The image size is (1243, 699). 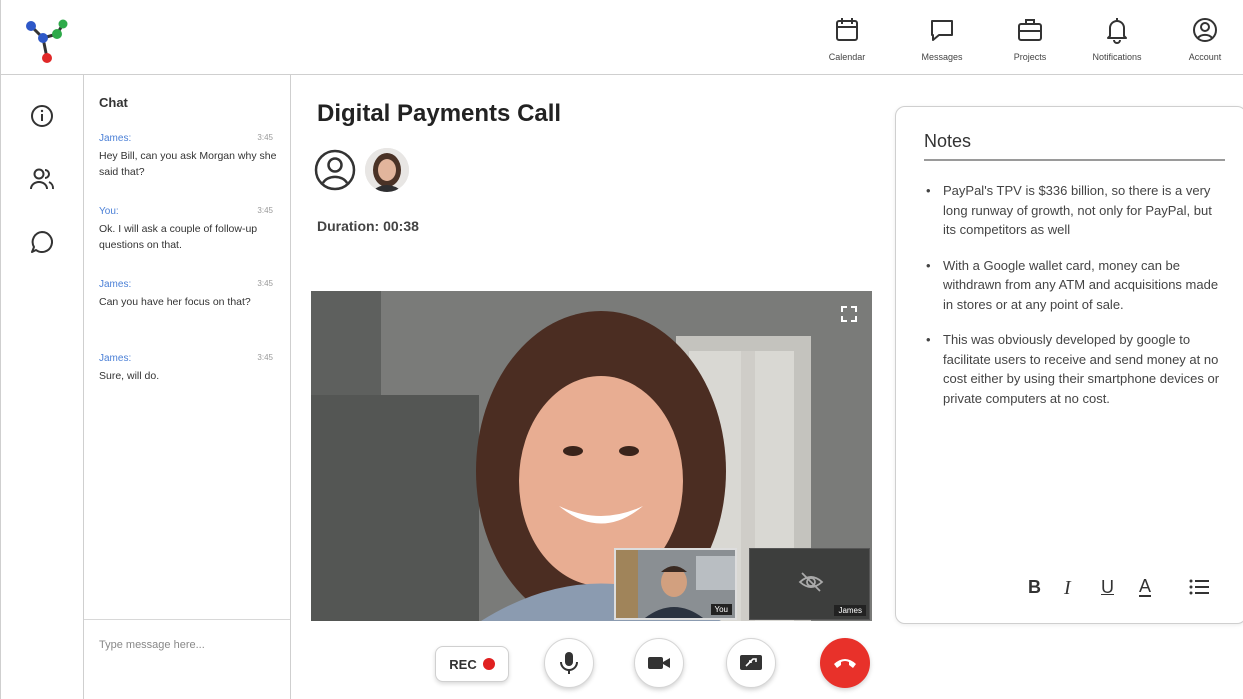 I want to click on briefcase-icon, so click(x=1030, y=30).